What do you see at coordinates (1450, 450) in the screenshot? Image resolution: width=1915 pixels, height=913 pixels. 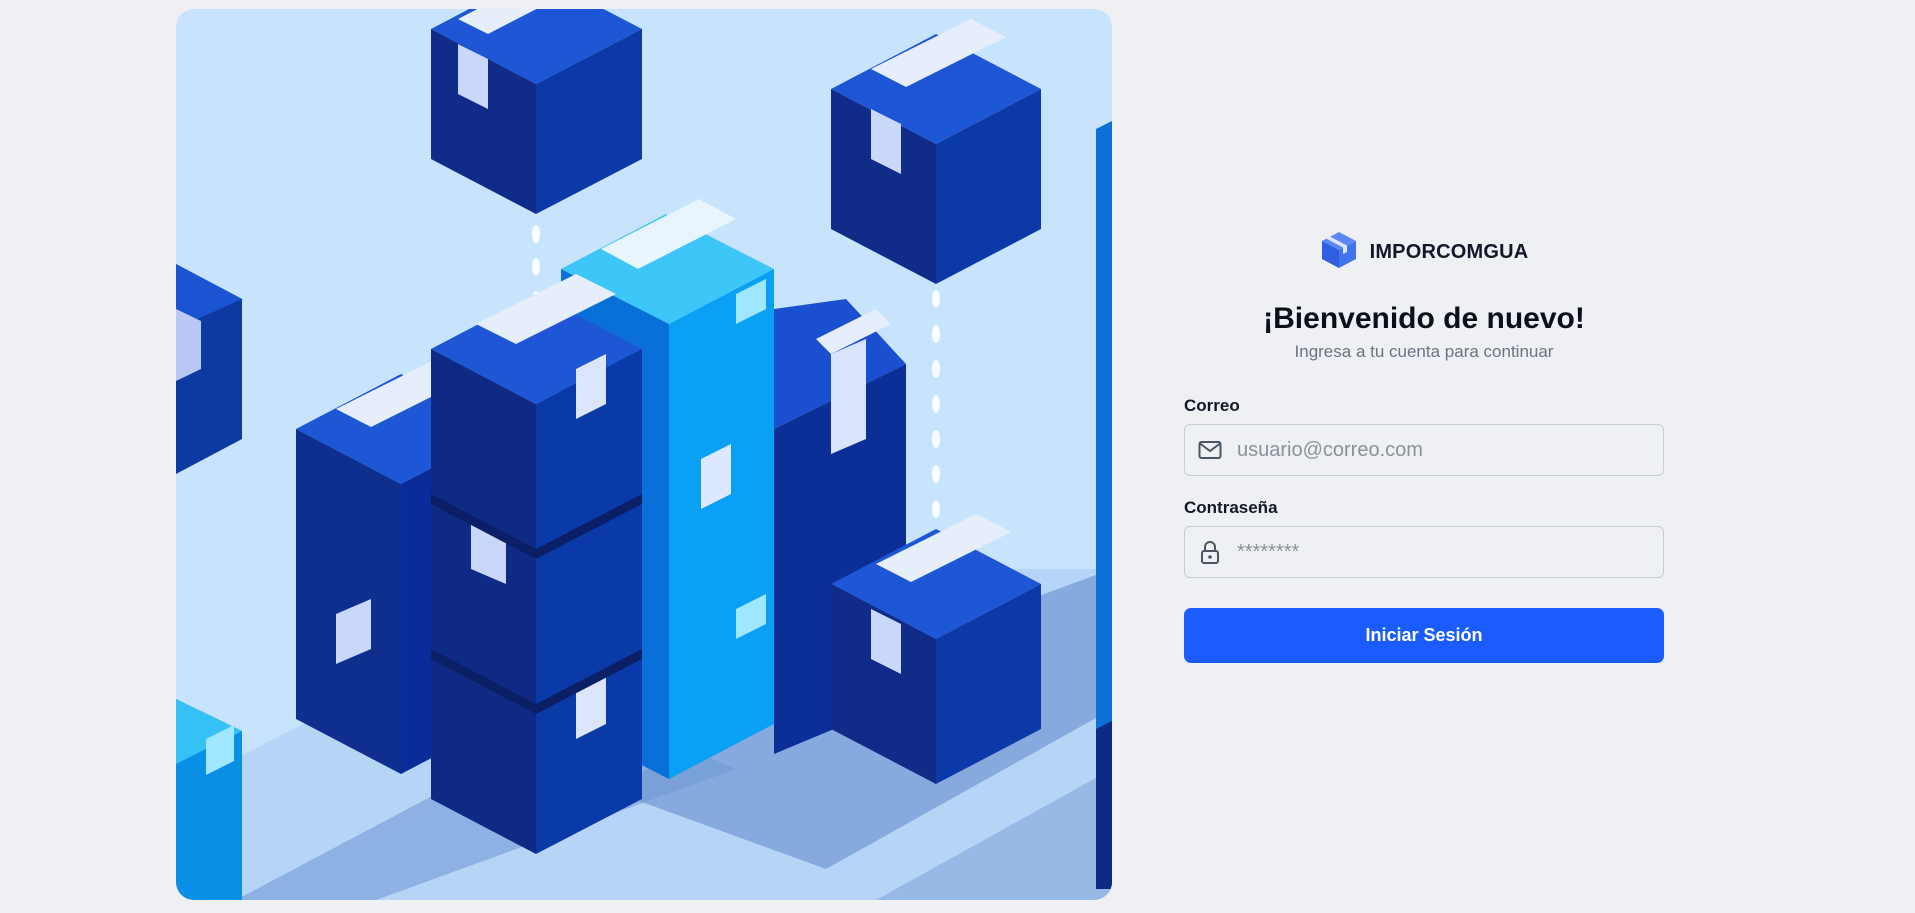 I see `email-input` at bounding box center [1450, 450].